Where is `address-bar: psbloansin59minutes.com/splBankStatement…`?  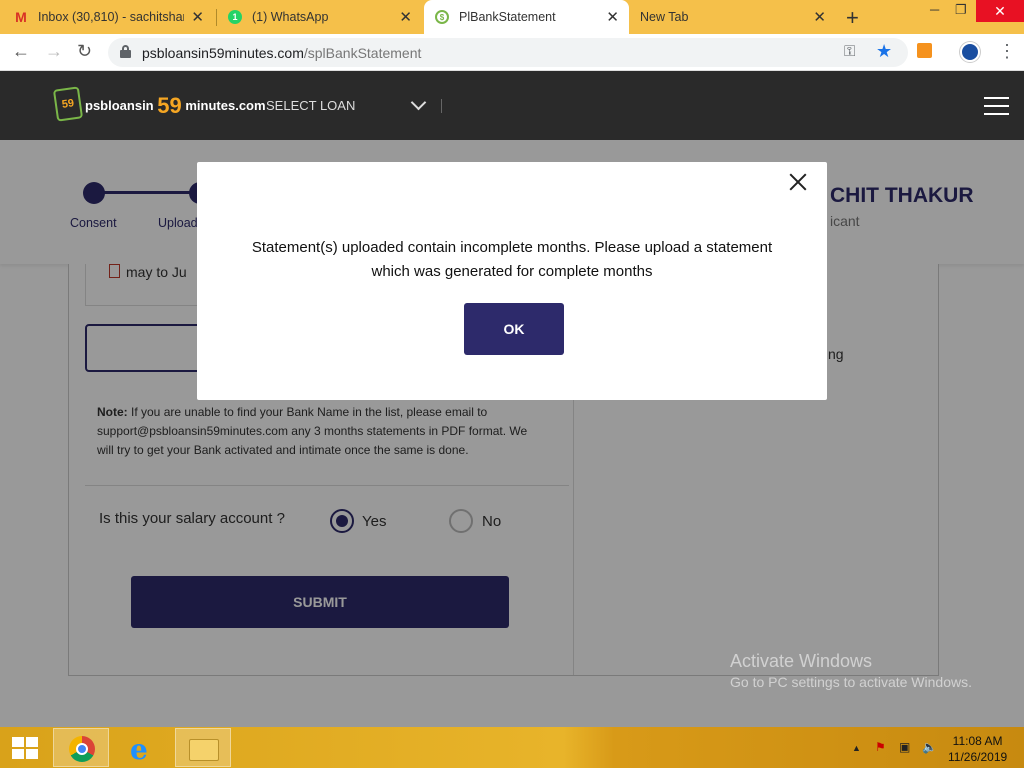 address-bar: psbloansin59minutes.com/splBankStatement… is located at coordinates (508, 52).